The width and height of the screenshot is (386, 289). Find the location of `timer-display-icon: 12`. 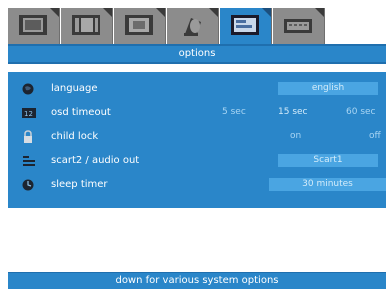

timer-display-icon: 12 is located at coordinates (29, 113).